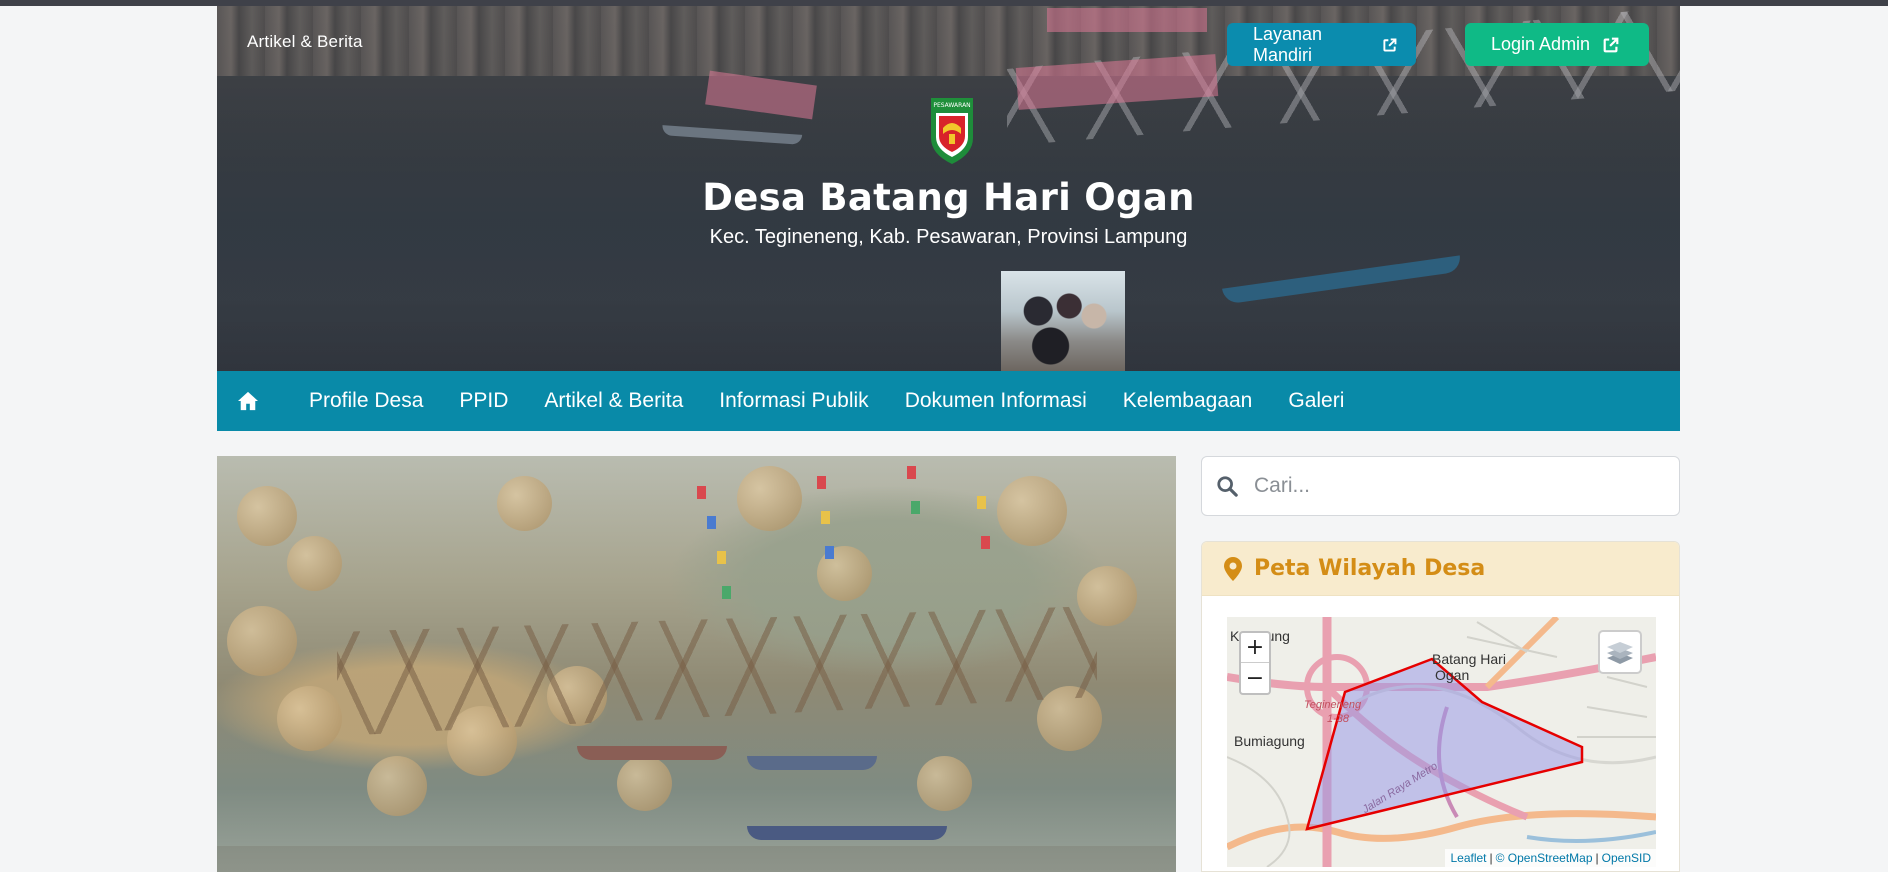 This screenshot has height=872, width=1888. What do you see at coordinates (1063, 321) in the screenshot?
I see `header-photo-thumbnail` at bounding box center [1063, 321].